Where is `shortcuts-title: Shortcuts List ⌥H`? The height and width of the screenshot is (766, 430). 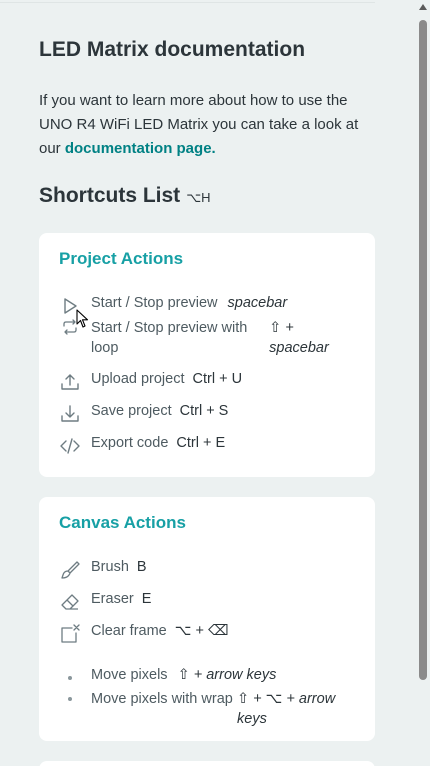 shortcuts-title: Shortcuts List ⌥H is located at coordinates (125, 196).